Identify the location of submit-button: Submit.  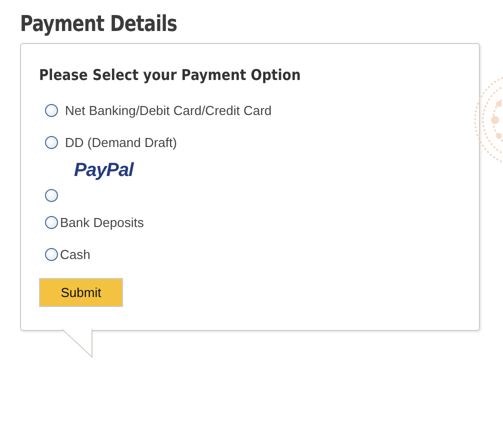
(81, 292).